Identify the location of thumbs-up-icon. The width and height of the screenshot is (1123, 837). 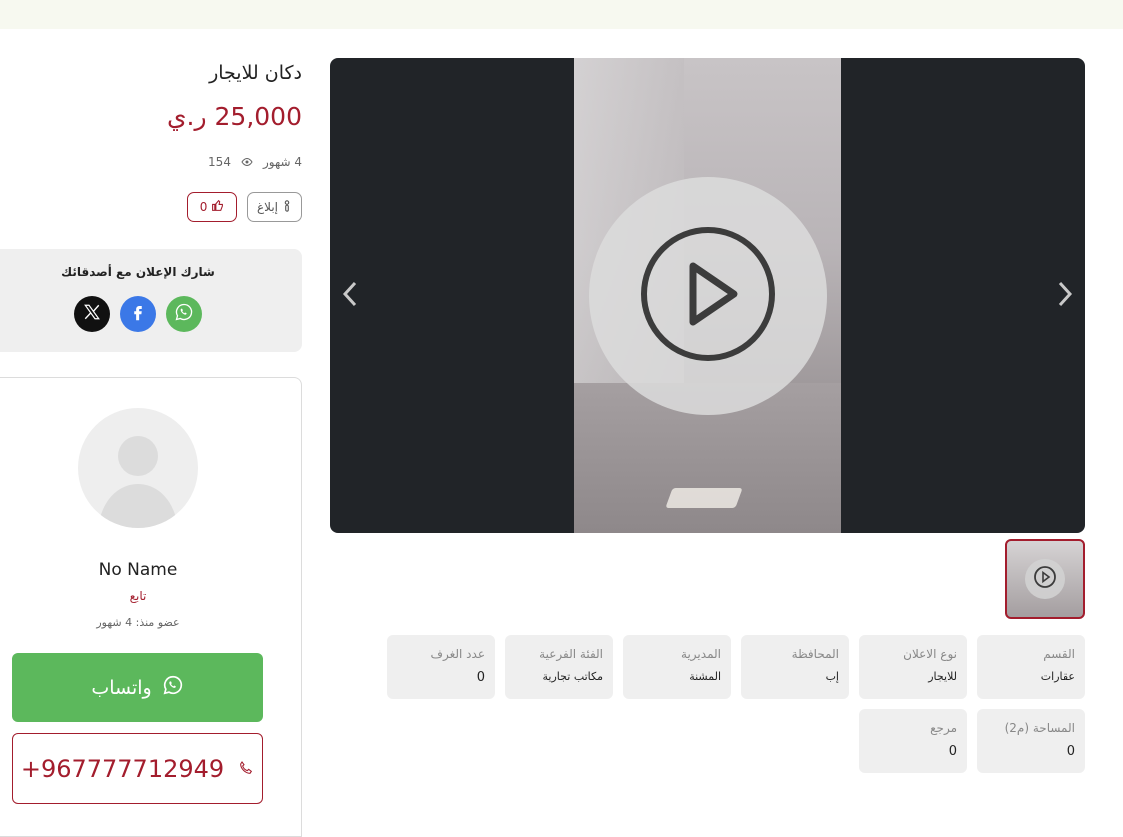
(217, 207).